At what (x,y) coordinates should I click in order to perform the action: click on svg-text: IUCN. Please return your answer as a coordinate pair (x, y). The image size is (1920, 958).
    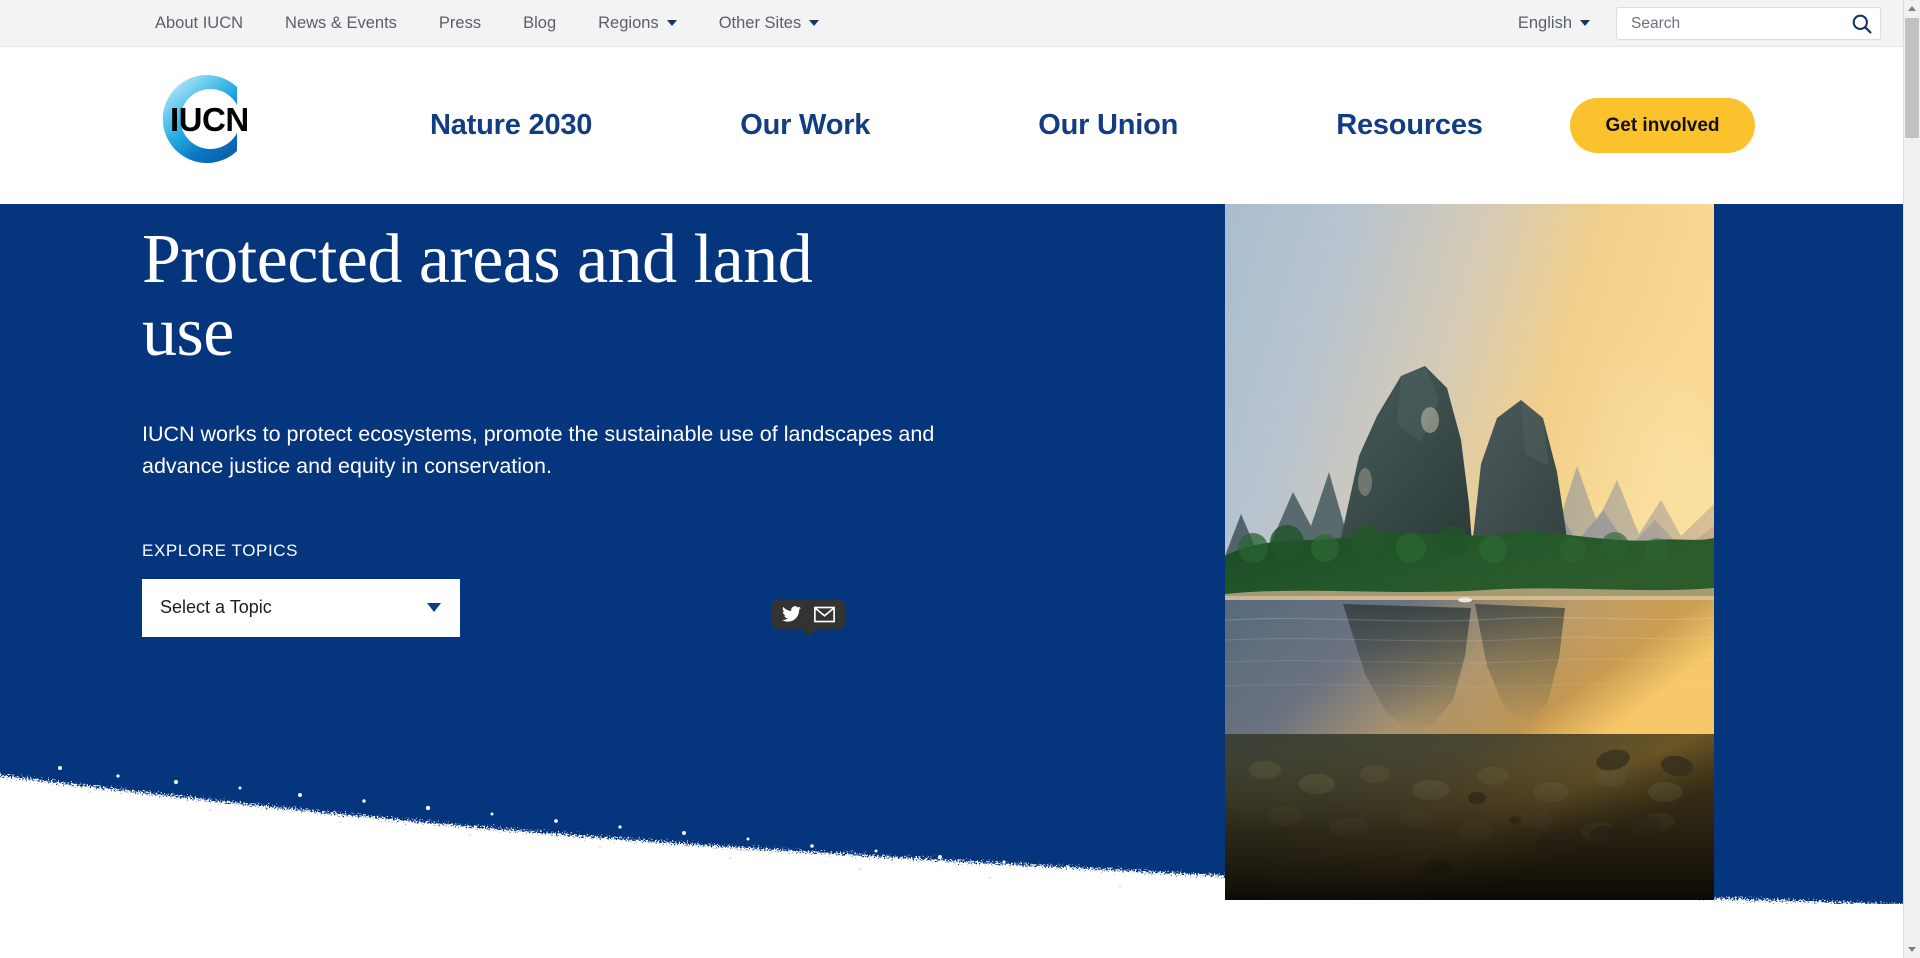
    Looking at the image, I should click on (209, 119).